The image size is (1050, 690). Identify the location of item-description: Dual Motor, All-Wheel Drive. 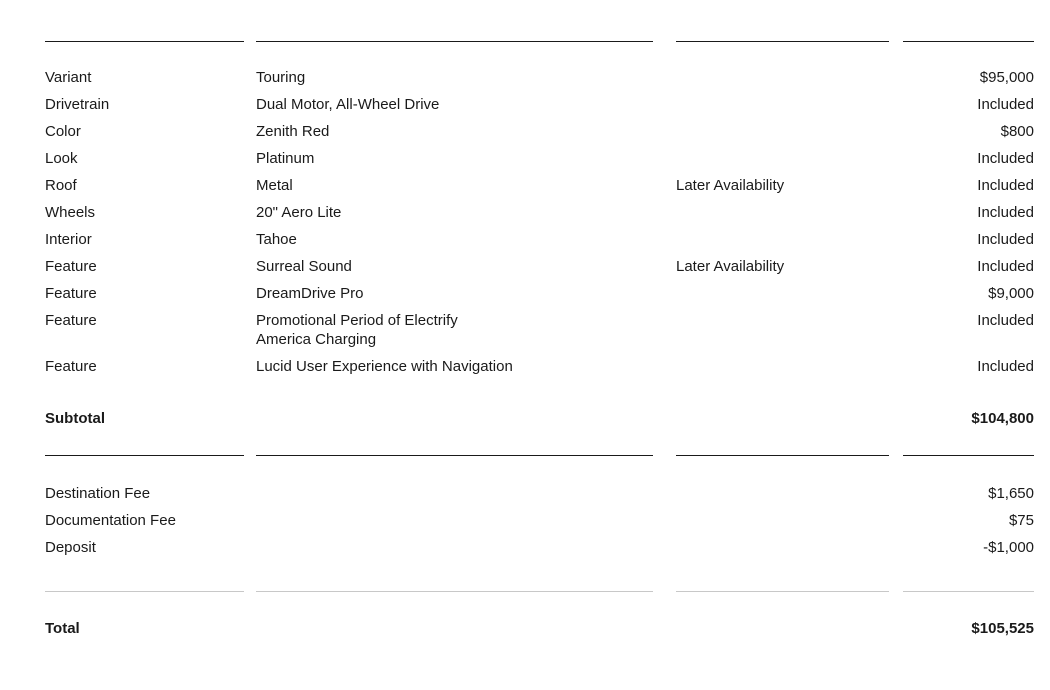
(348, 104).